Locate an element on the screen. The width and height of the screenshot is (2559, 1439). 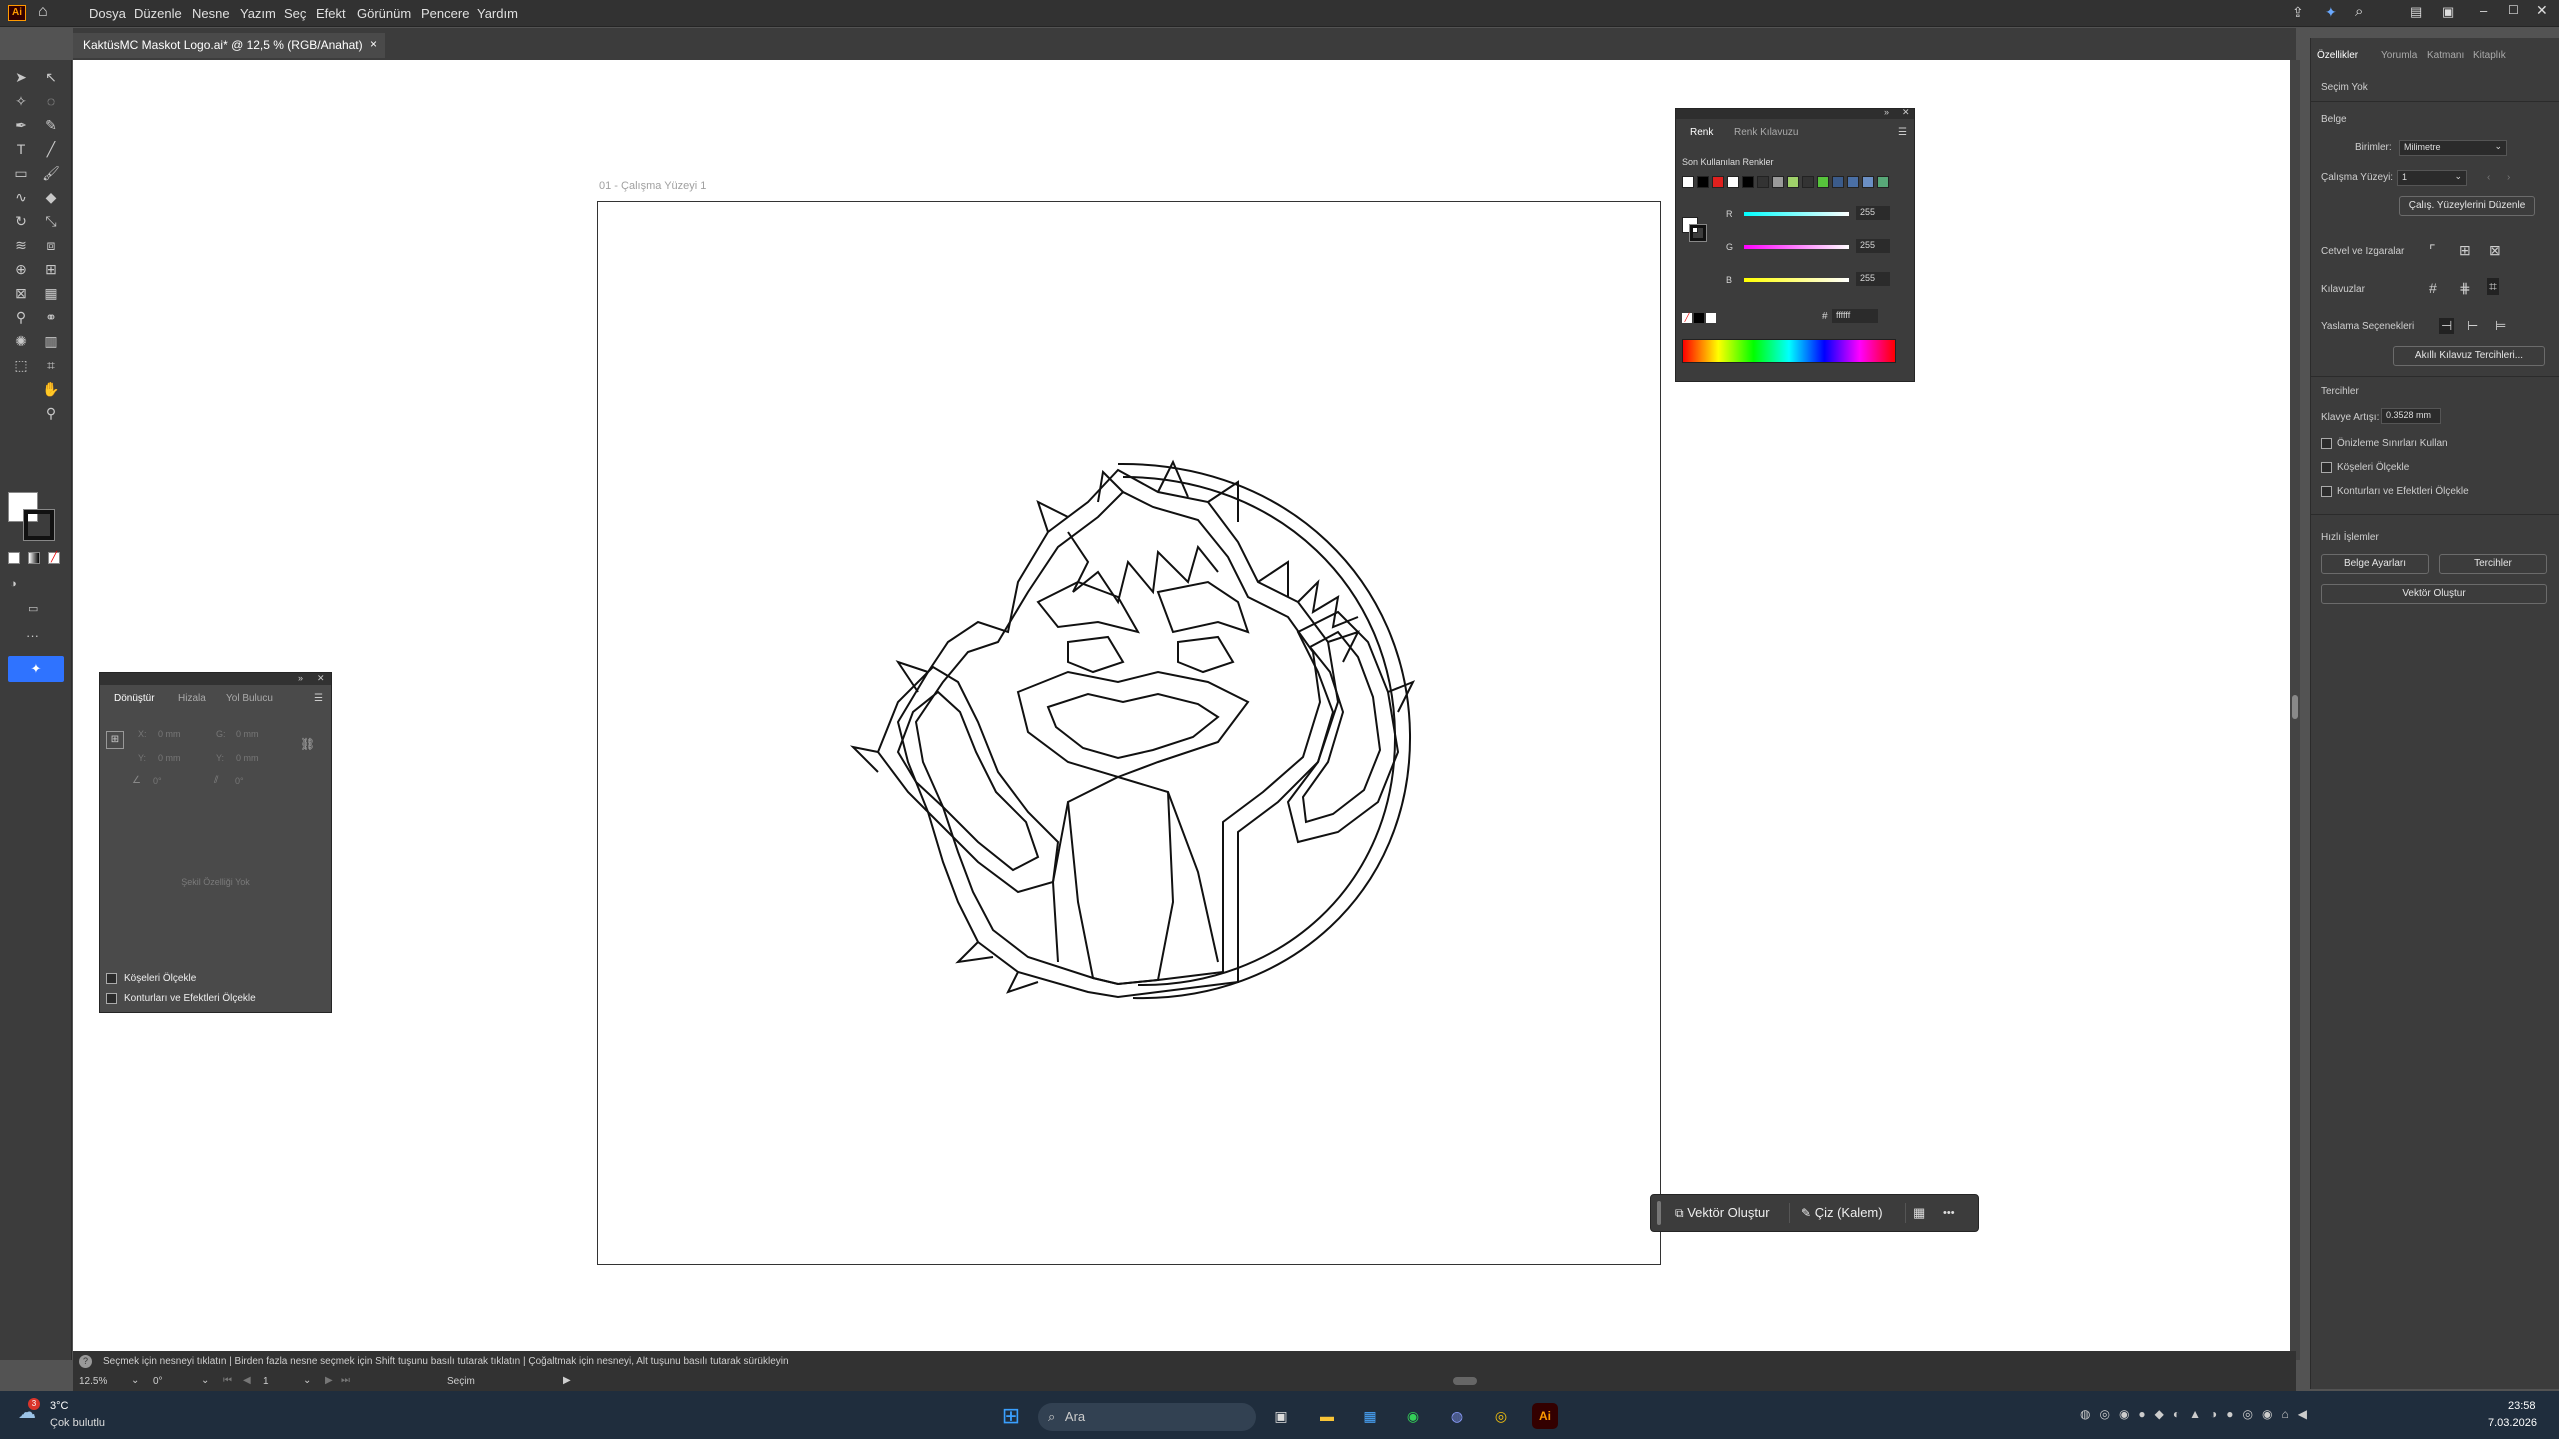
x-field: 0 mm is located at coordinates (186, 734).